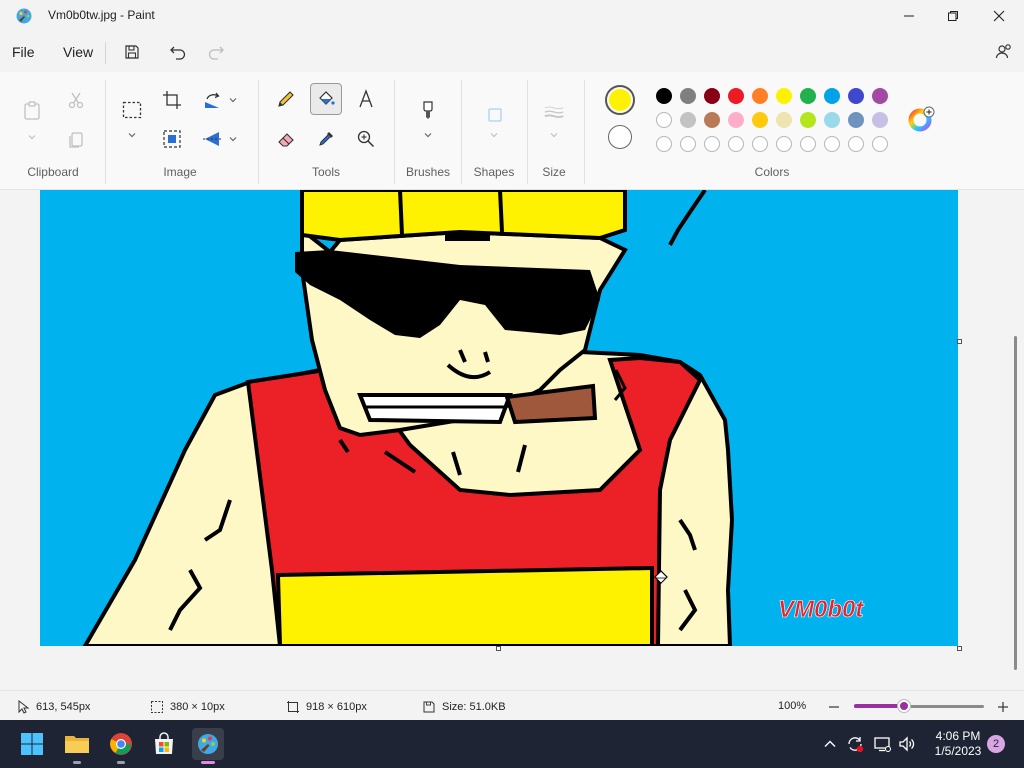 The image size is (1024, 768). Describe the element at coordinates (958, 751) in the screenshot. I see `clock-date: 1/5/2023` at that location.